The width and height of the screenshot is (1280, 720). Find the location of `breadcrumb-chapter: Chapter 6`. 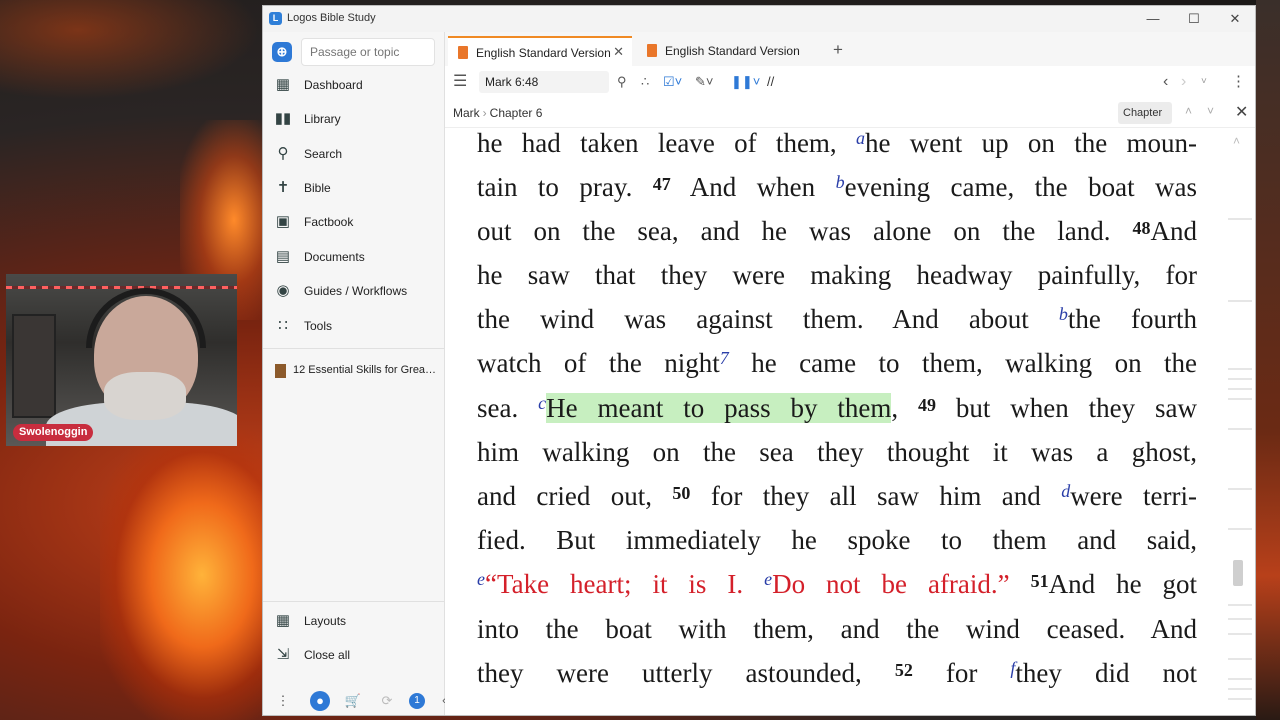

breadcrumb-chapter: Chapter 6 is located at coordinates (516, 113).